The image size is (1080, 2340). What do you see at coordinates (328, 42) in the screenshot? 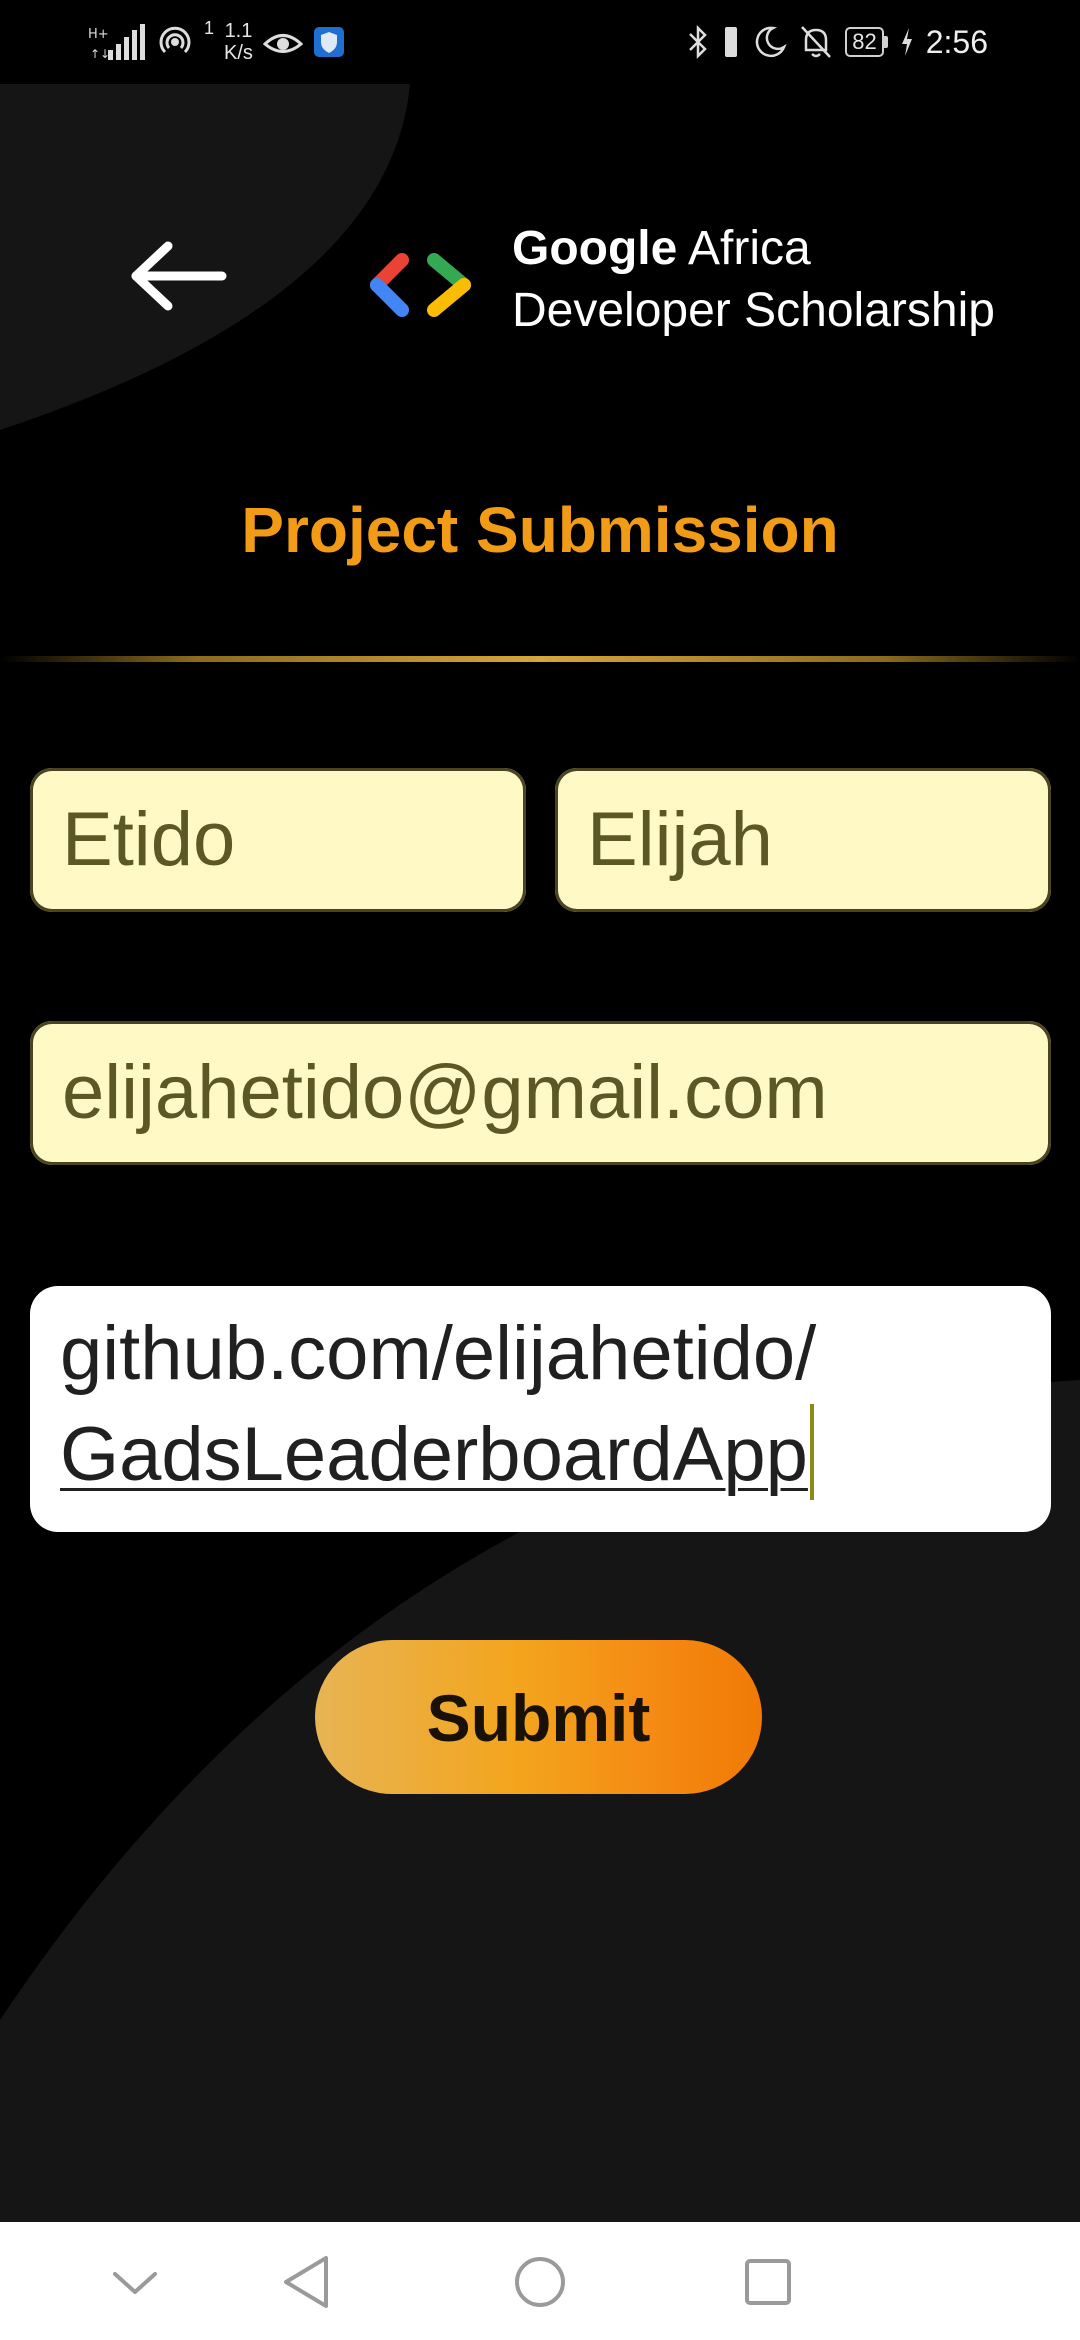
I see `shield-icon` at bounding box center [328, 42].